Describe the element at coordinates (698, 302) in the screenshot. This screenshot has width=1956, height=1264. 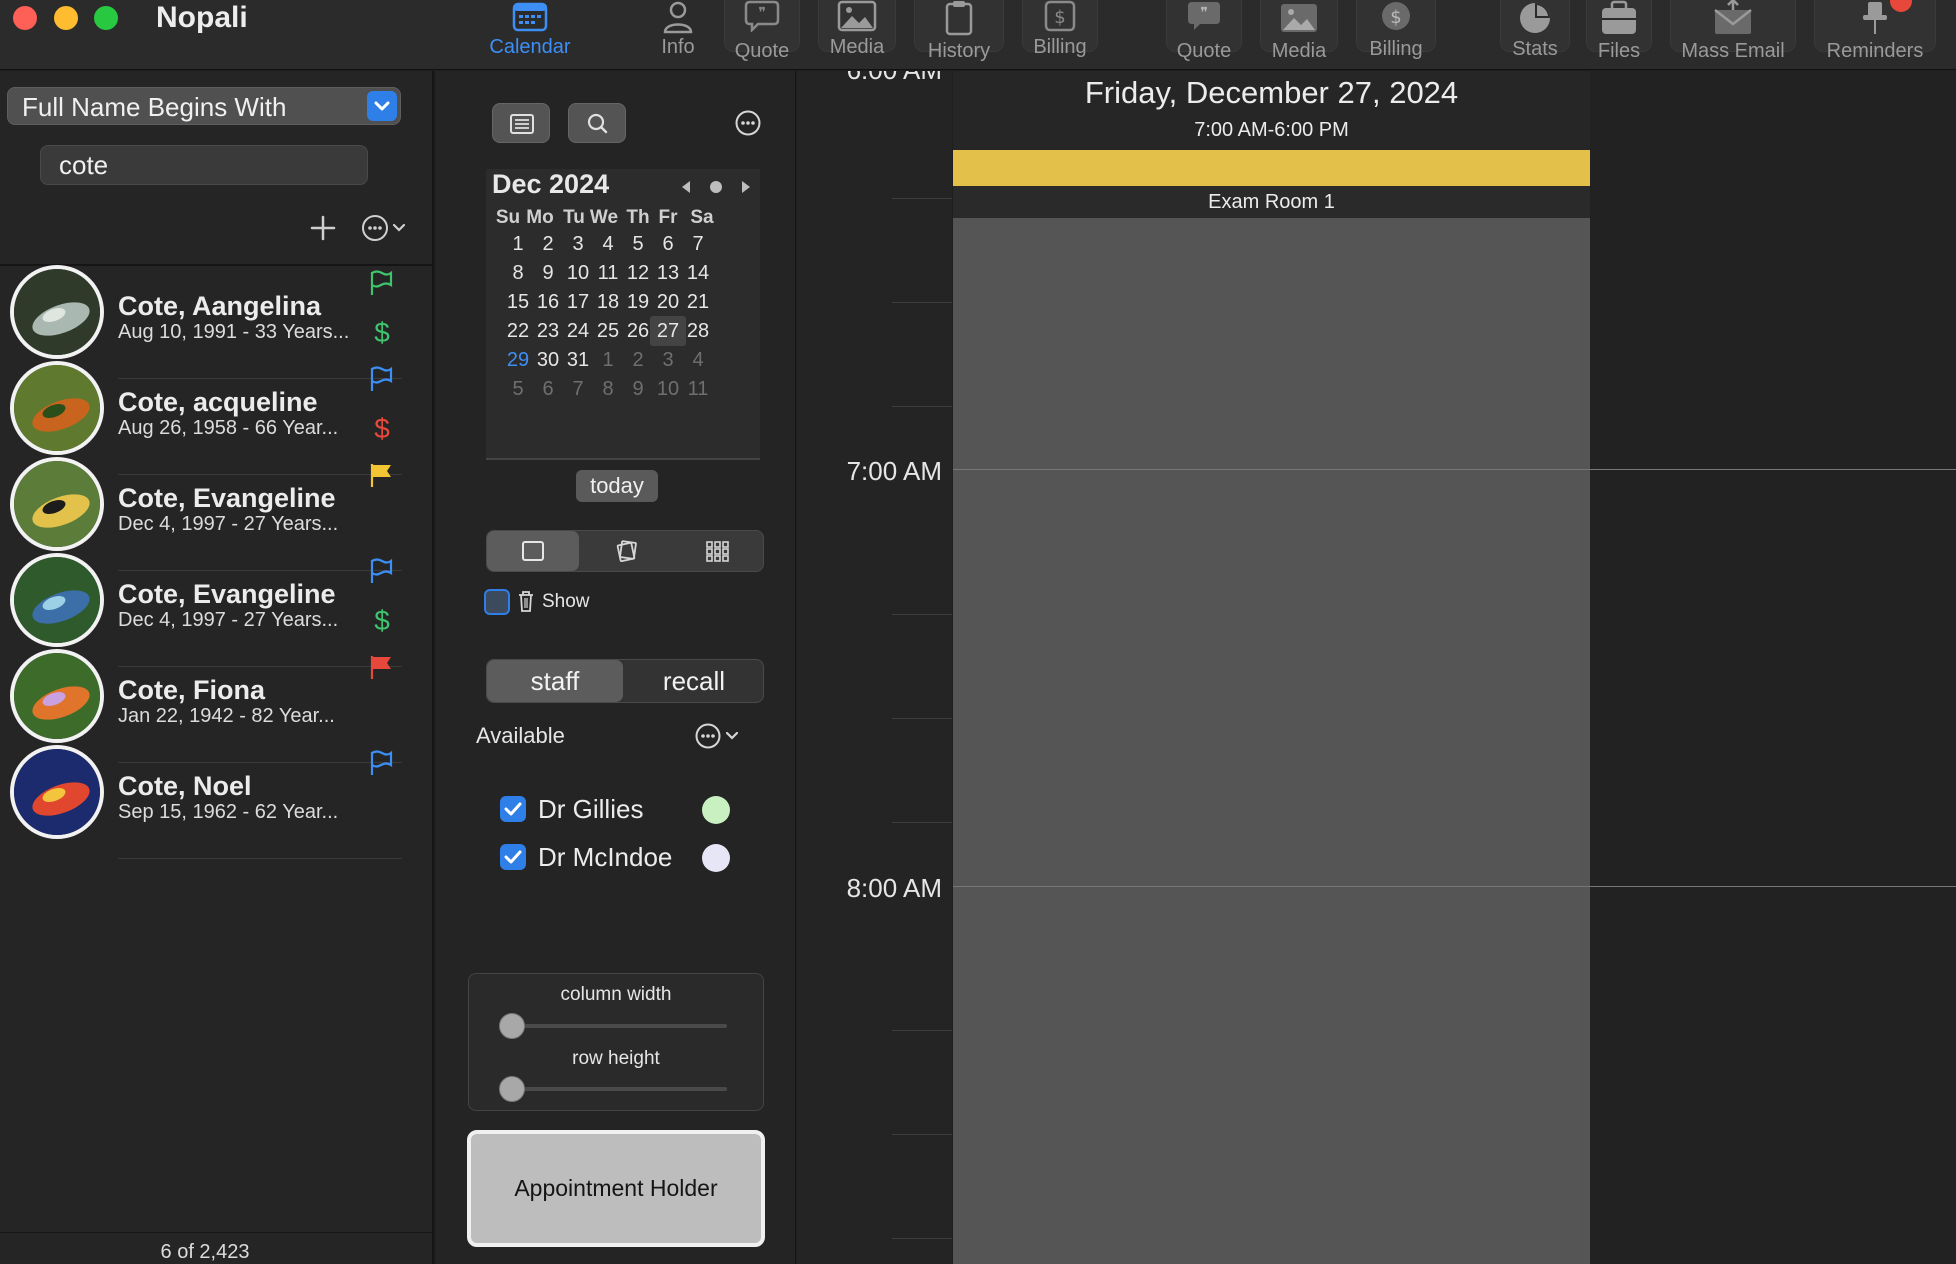
I see `calendar-day: 21` at that location.